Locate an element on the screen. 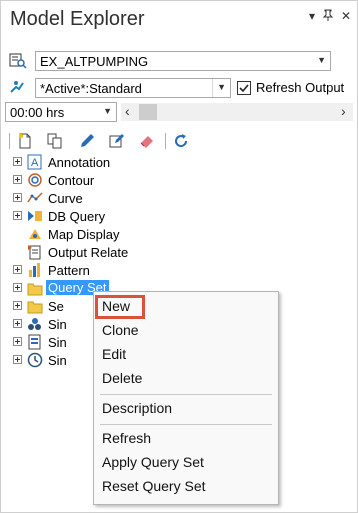 The height and width of the screenshot is (513, 358). chevron-right-icon: › is located at coordinates (343, 111).